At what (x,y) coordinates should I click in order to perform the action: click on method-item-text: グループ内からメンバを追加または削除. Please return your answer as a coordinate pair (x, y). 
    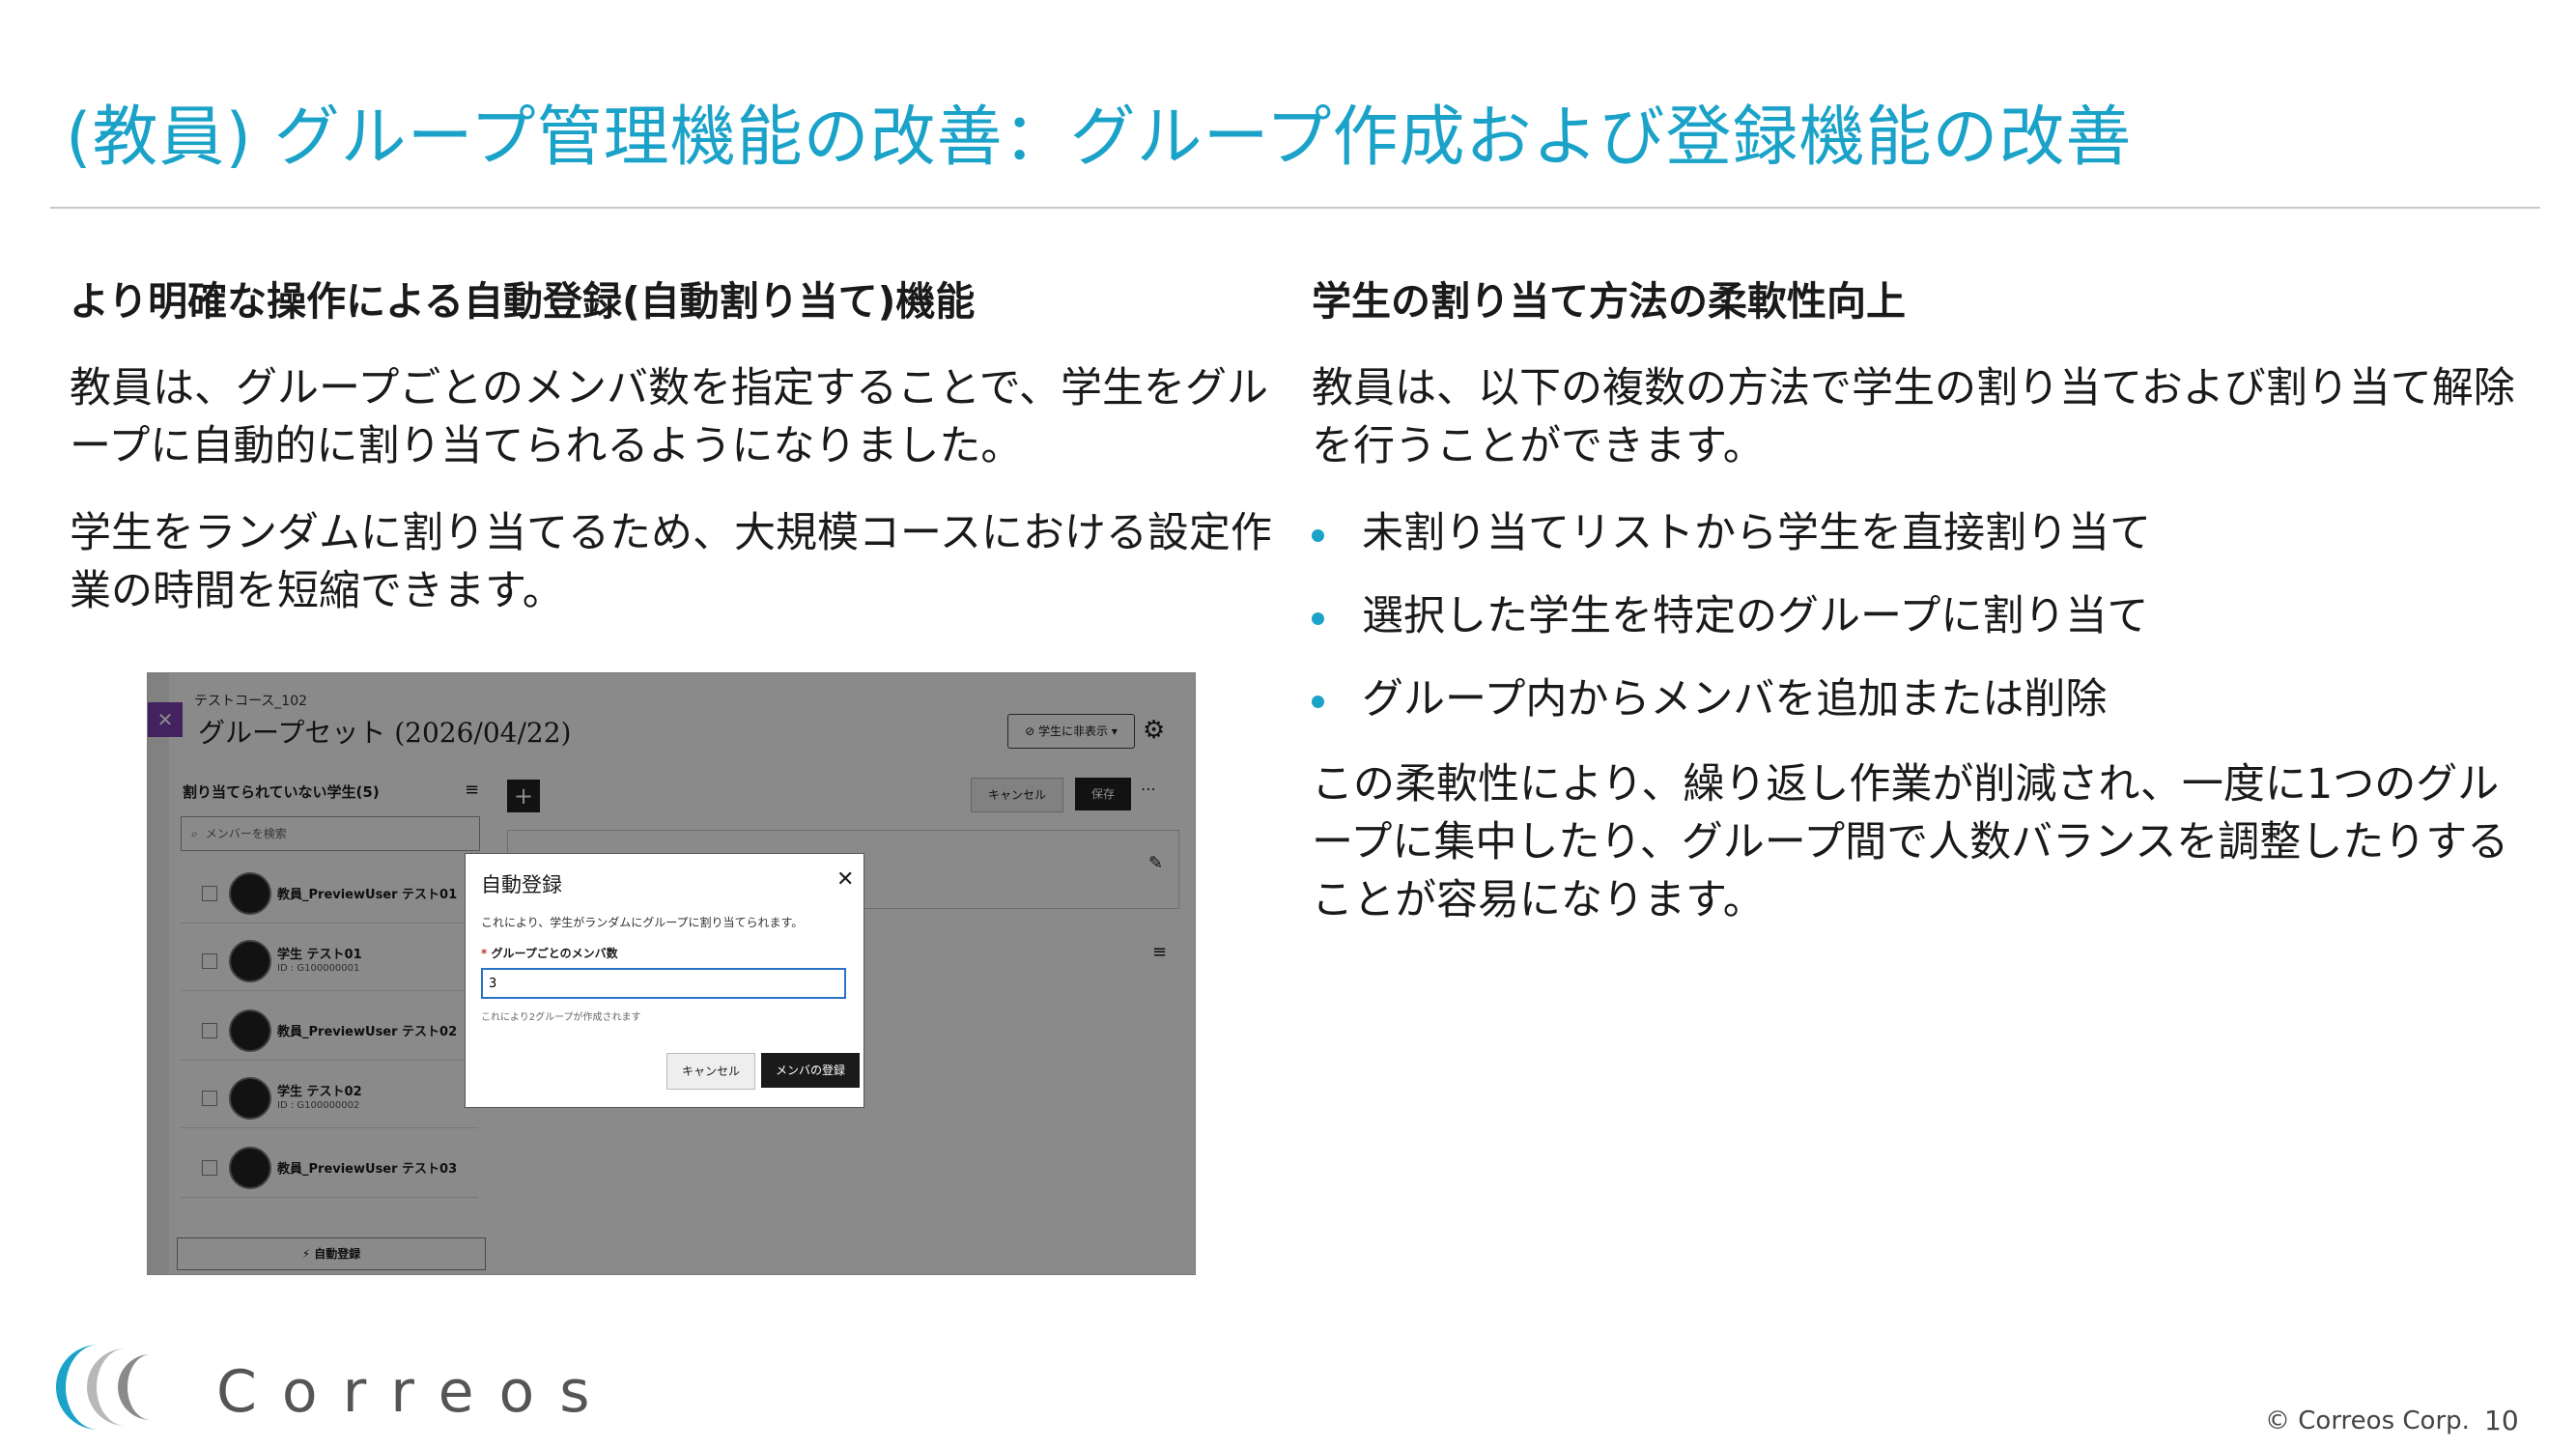
    Looking at the image, I should click on (1735, 699).